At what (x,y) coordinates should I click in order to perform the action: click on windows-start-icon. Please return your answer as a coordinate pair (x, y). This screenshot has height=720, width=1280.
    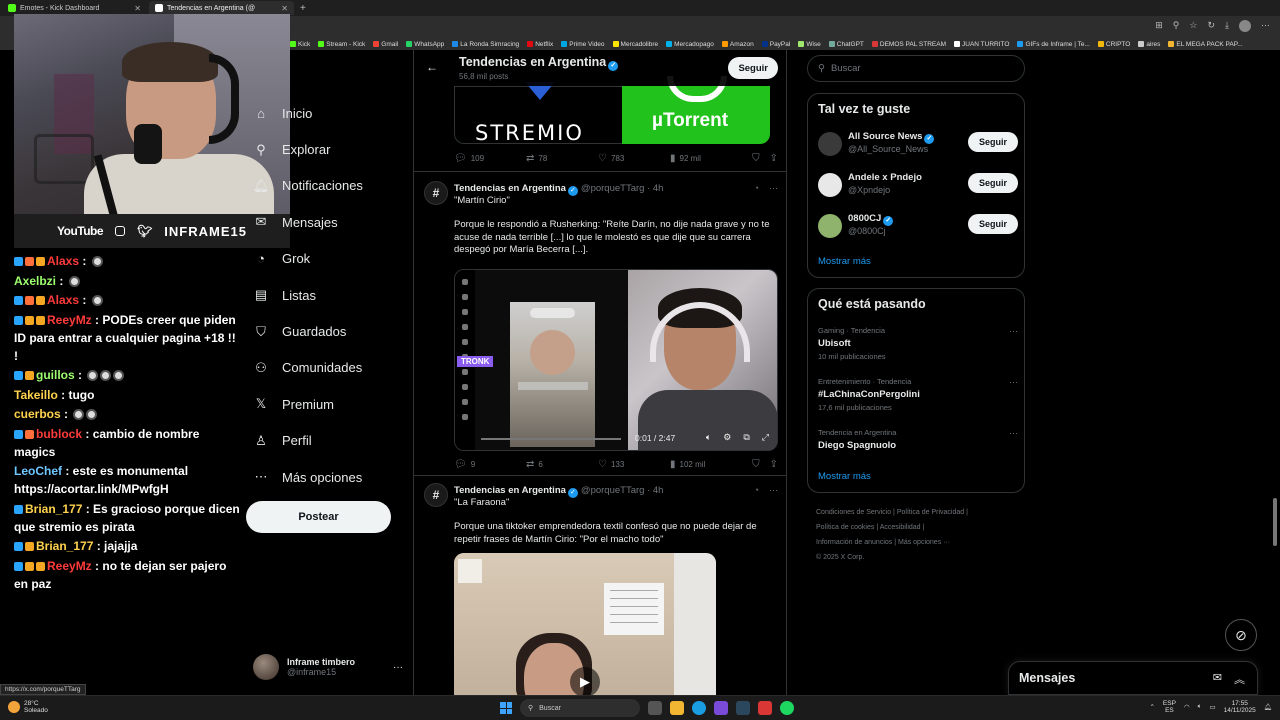
    Looking at the image, I should click on (506, 708).